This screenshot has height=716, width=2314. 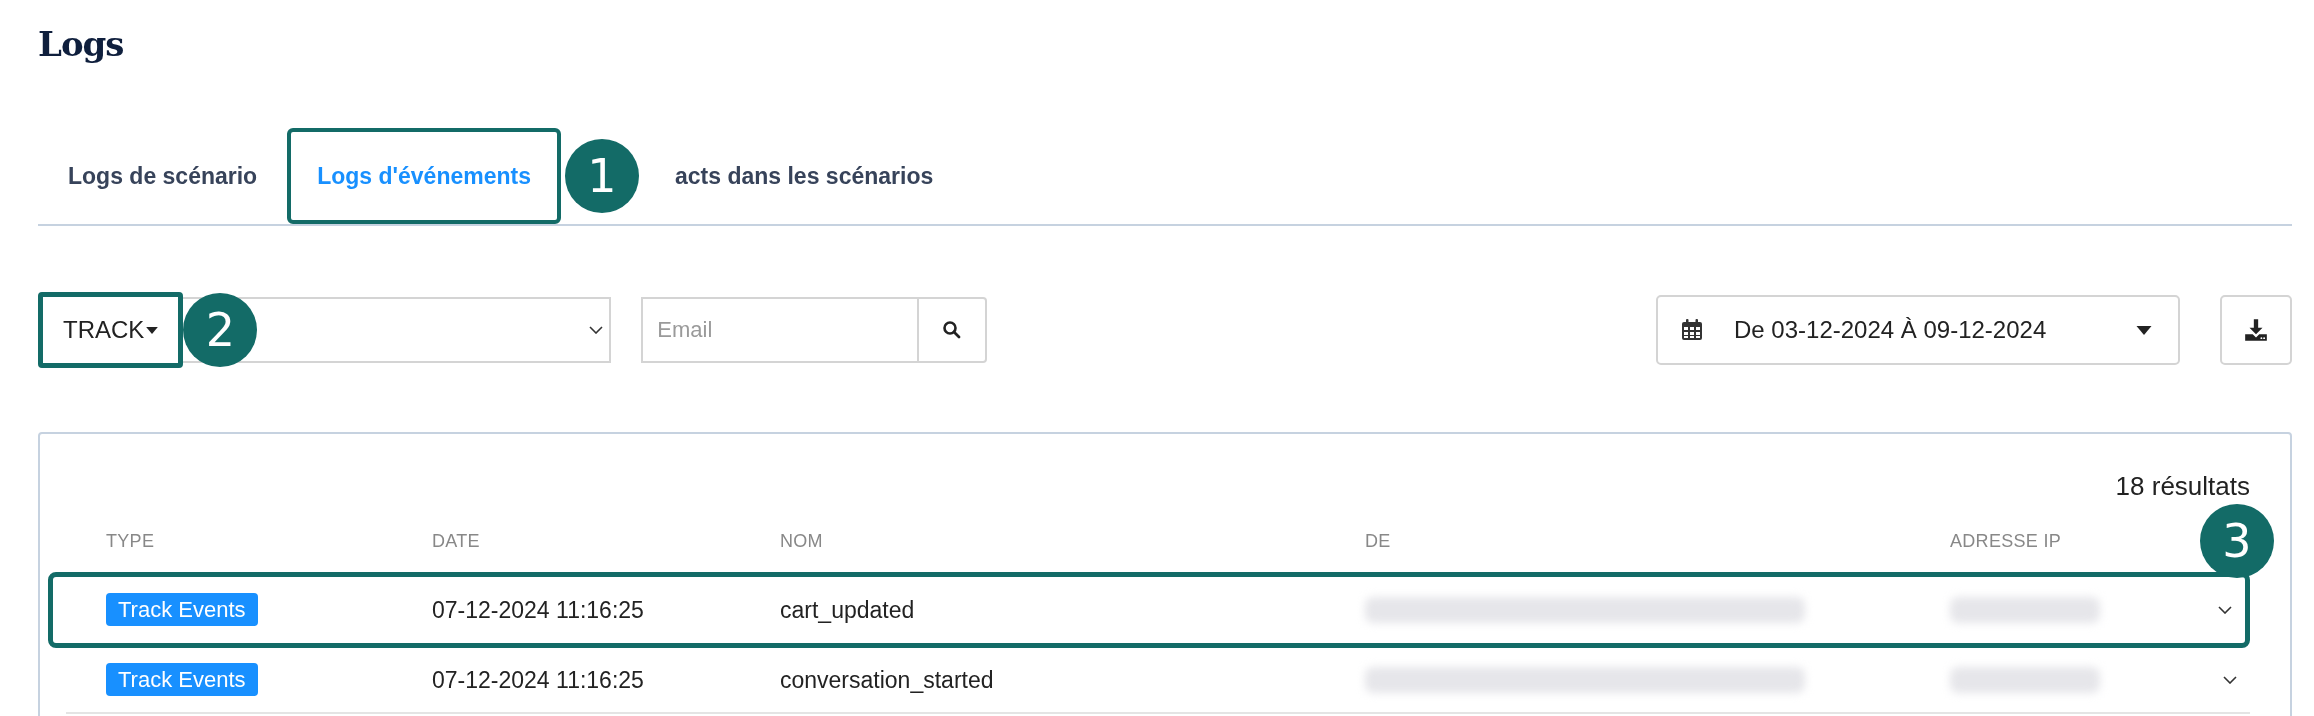 I want to click on date-range-text: De 03-12-2024 À 09-12-2024, so click(x=1891, y=330).